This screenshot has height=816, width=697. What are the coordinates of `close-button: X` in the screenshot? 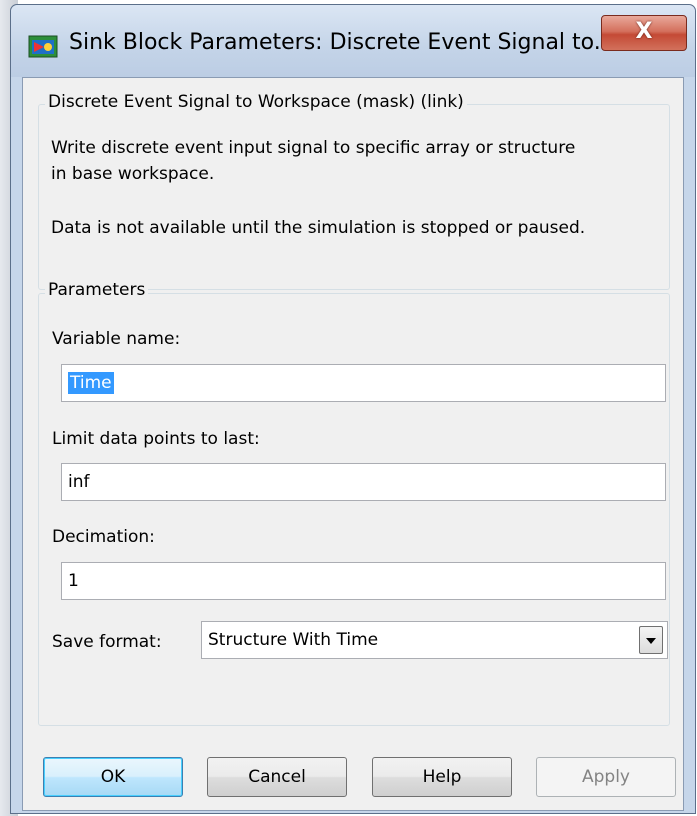 It's located at (644, 33).